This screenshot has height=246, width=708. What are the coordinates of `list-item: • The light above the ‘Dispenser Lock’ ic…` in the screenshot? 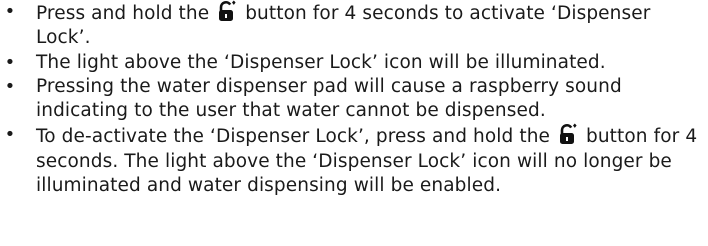 It's located at (354, 63).